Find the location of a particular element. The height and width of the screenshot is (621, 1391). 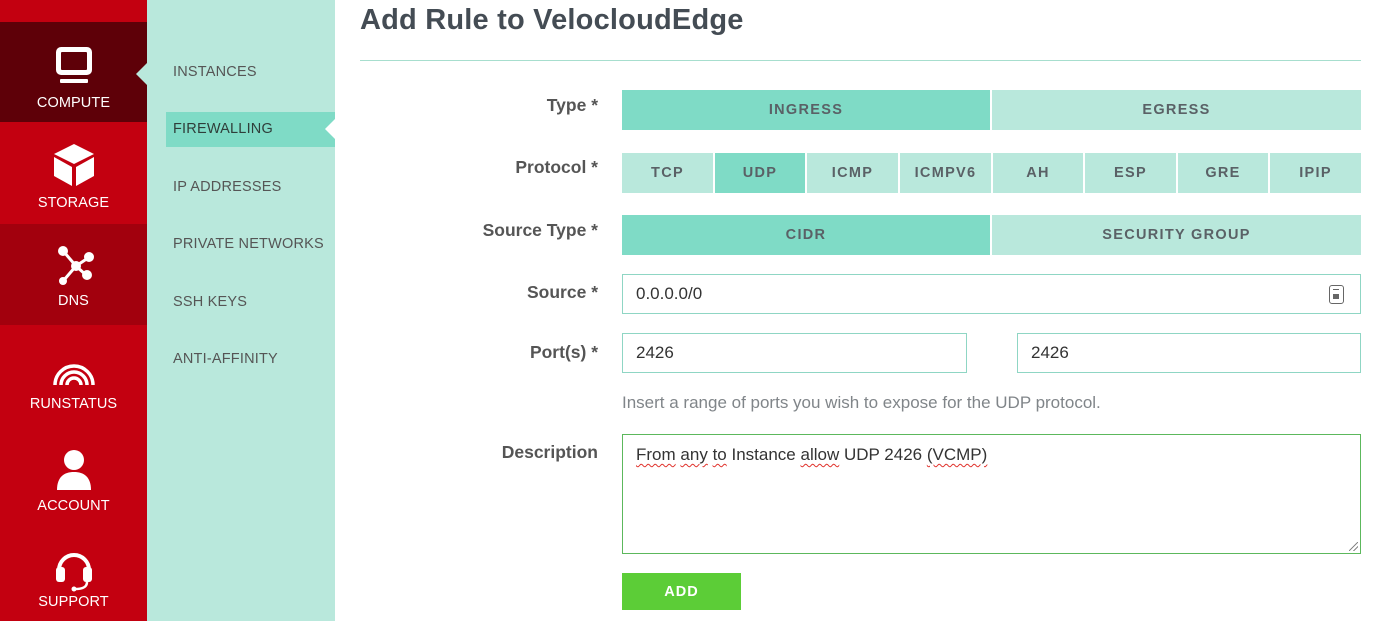

nav-support-label: SUPPORT is located at coordinates (73, 602).